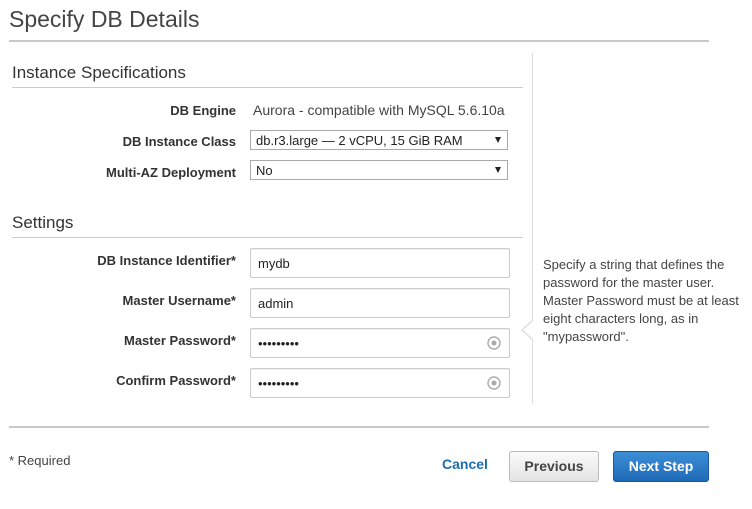 This screenshot has height=509, width=752. What do you see at coordinates (359, 427) in the screenshot?
I see `bottom-divider` at bounding box center [359, 427].